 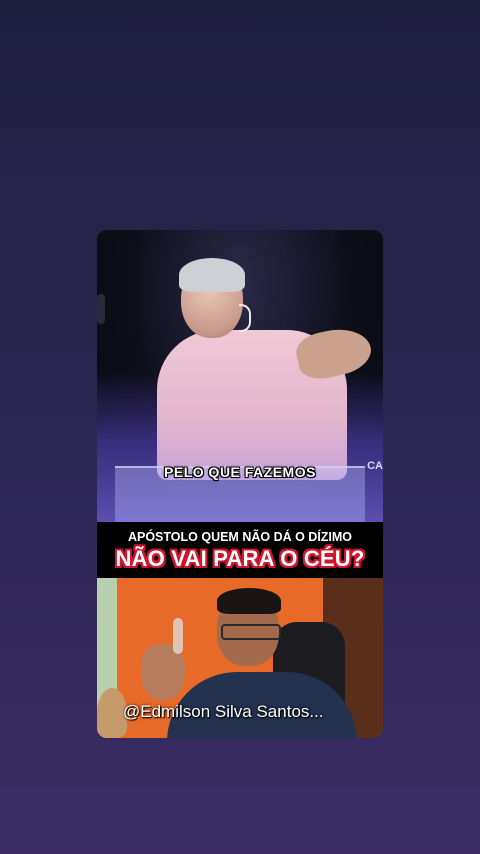 What do you see at coordinates (178, 636) in the screenshot?
I see `pointing-finger` at bounding box center [178, 636].